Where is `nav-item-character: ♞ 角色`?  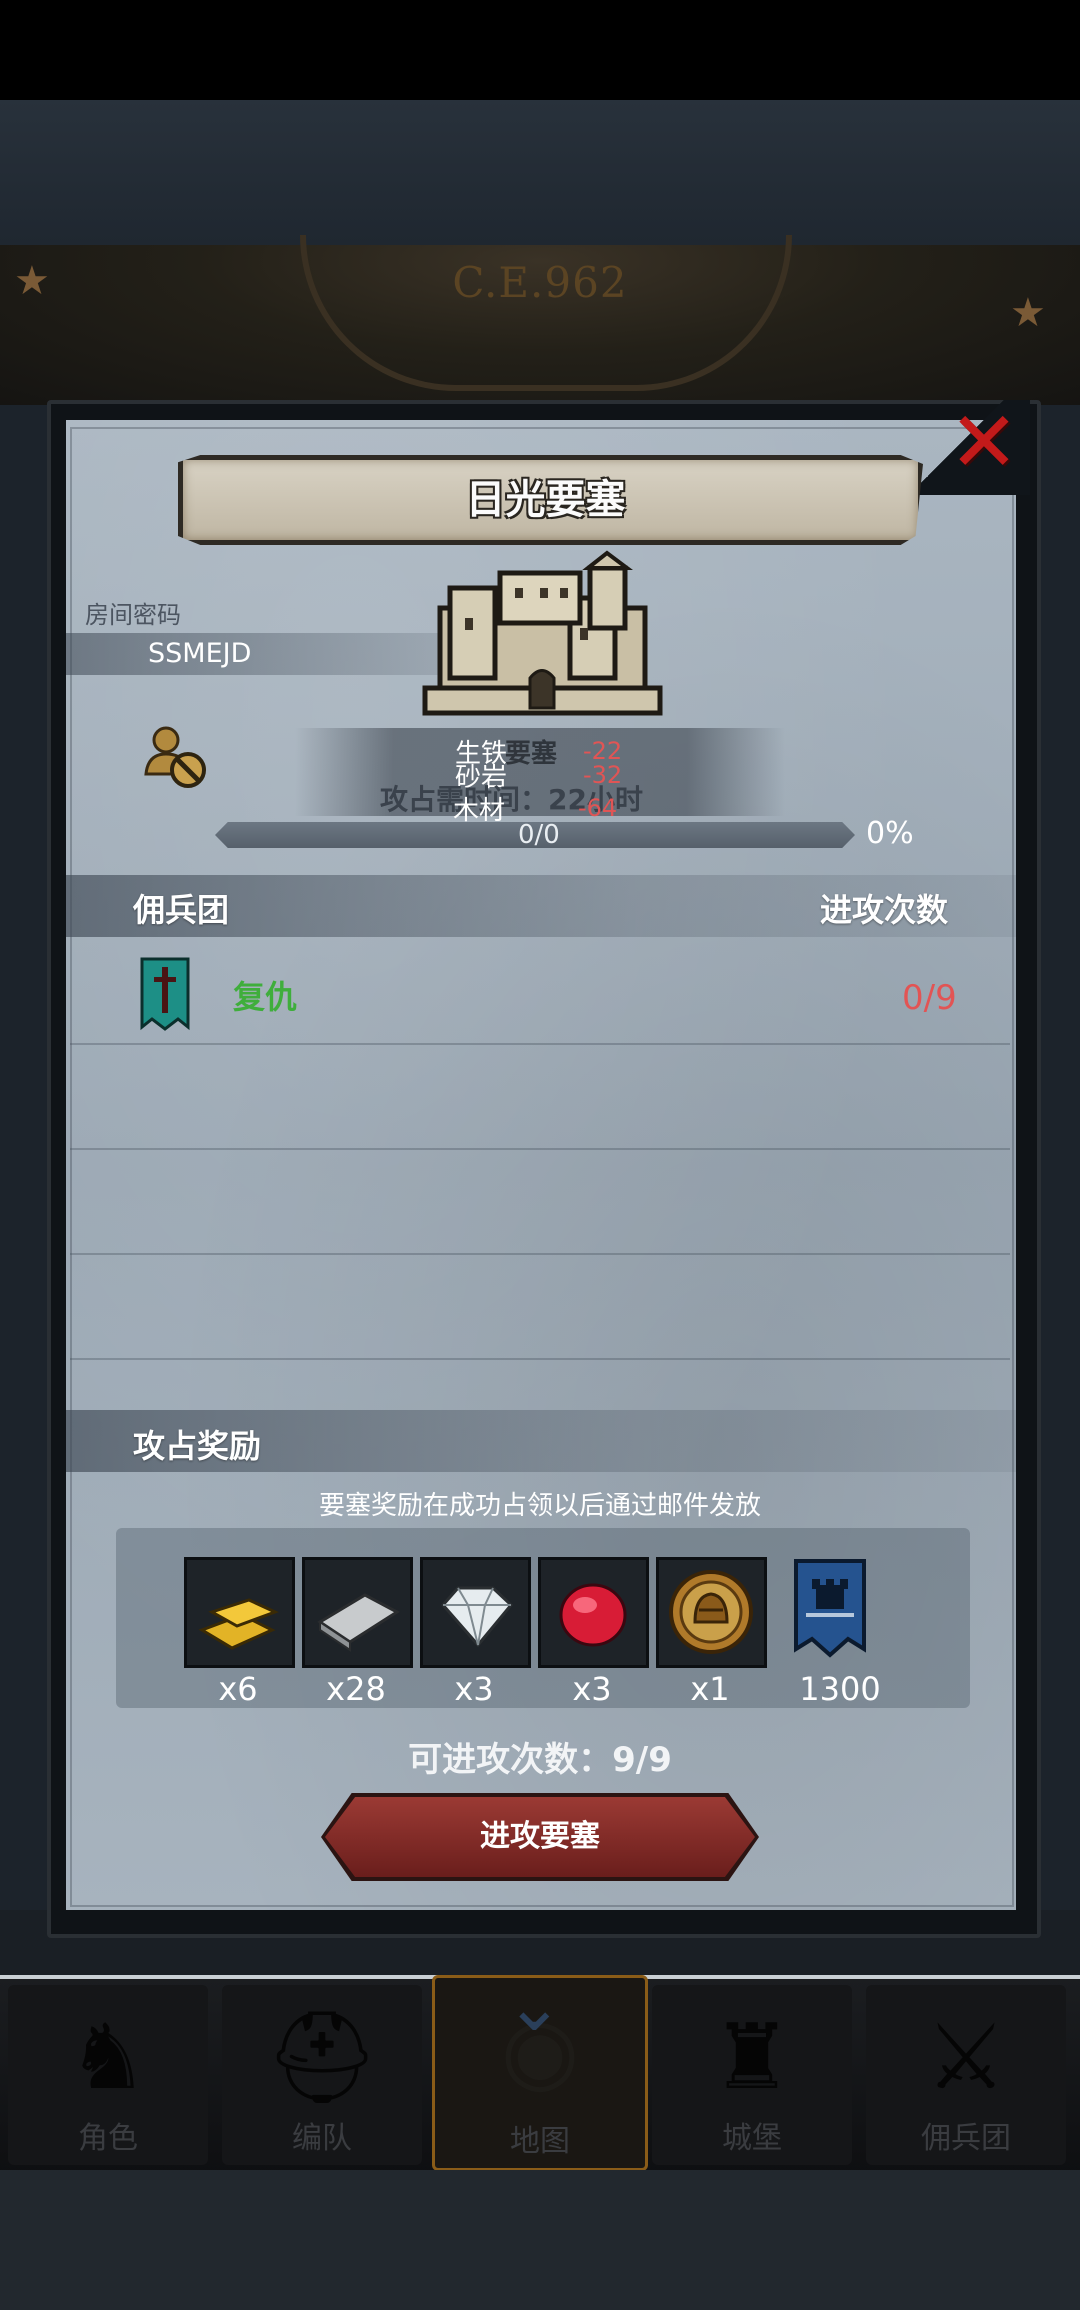
nav-item-character: ♞ 角色 is located at coordinates (108, 2075).